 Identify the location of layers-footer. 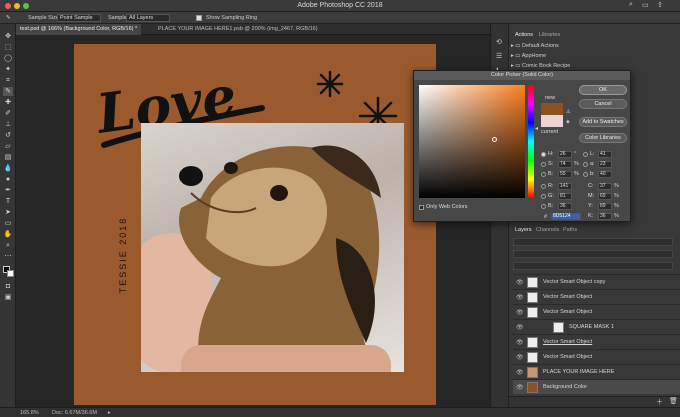
(594, 401).